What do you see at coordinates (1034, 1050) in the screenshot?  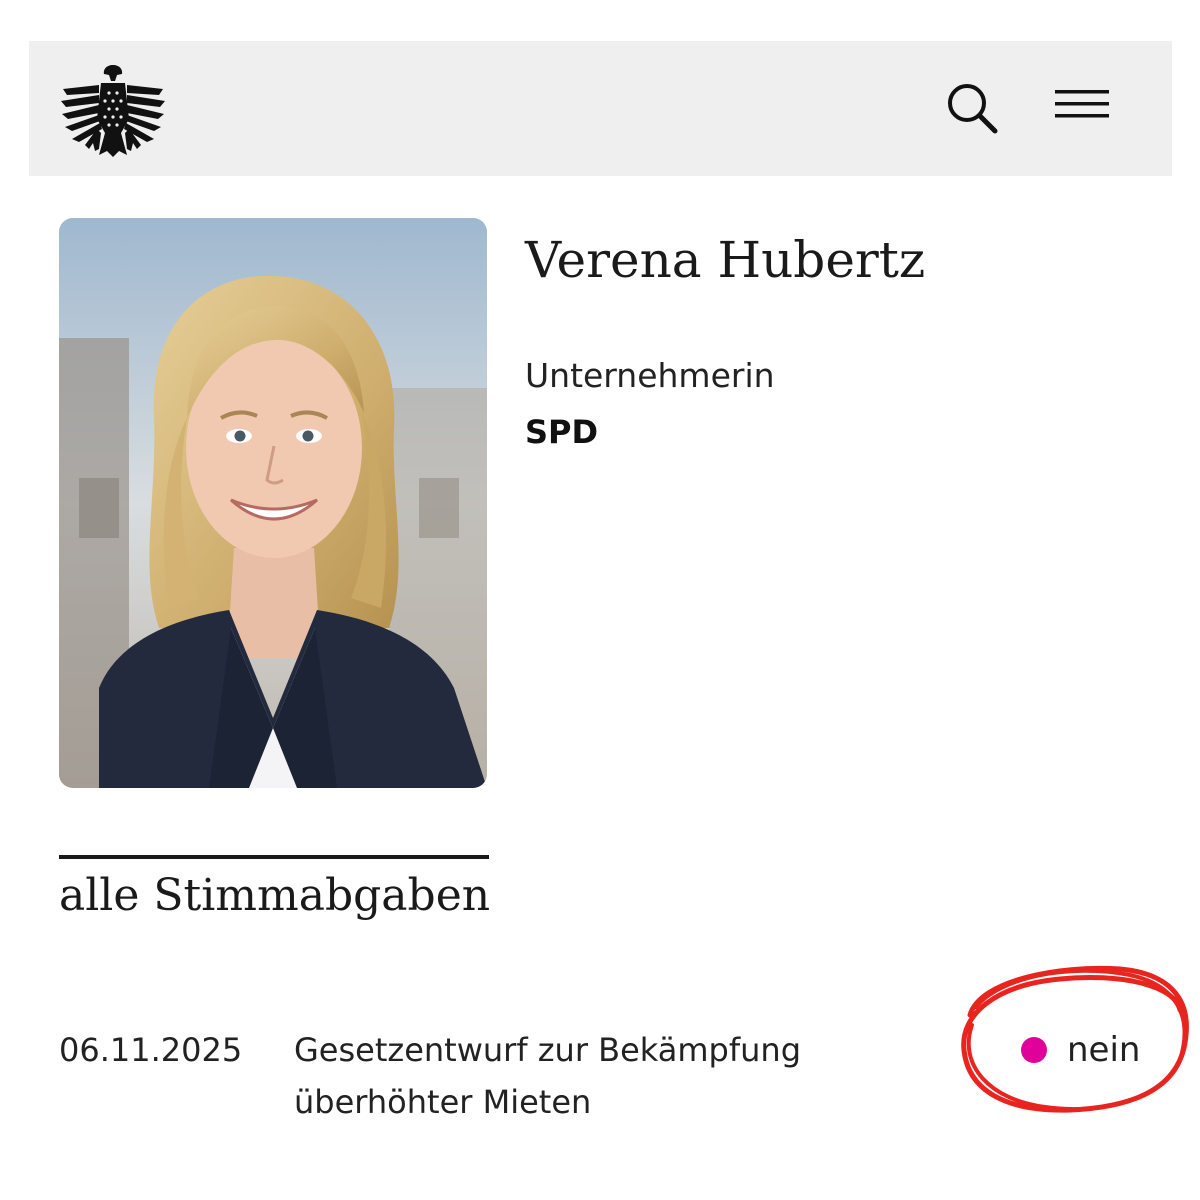 I see `vote-no-dot-icon` at bounding box center [1034, 1050].